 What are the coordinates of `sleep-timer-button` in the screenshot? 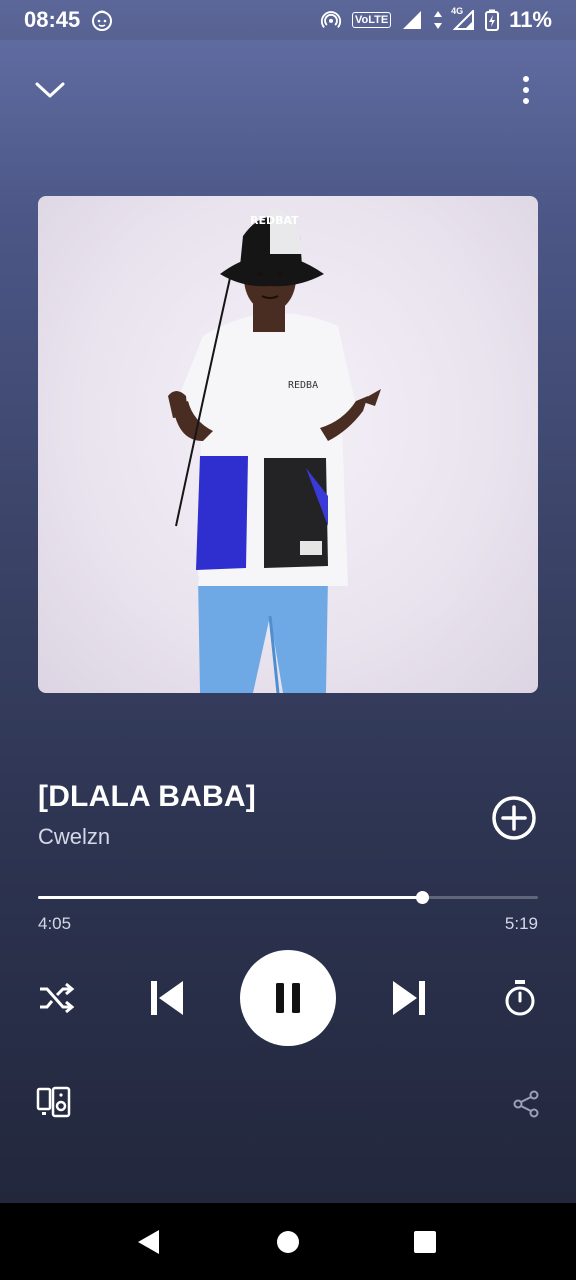 It's located at (520, 998).